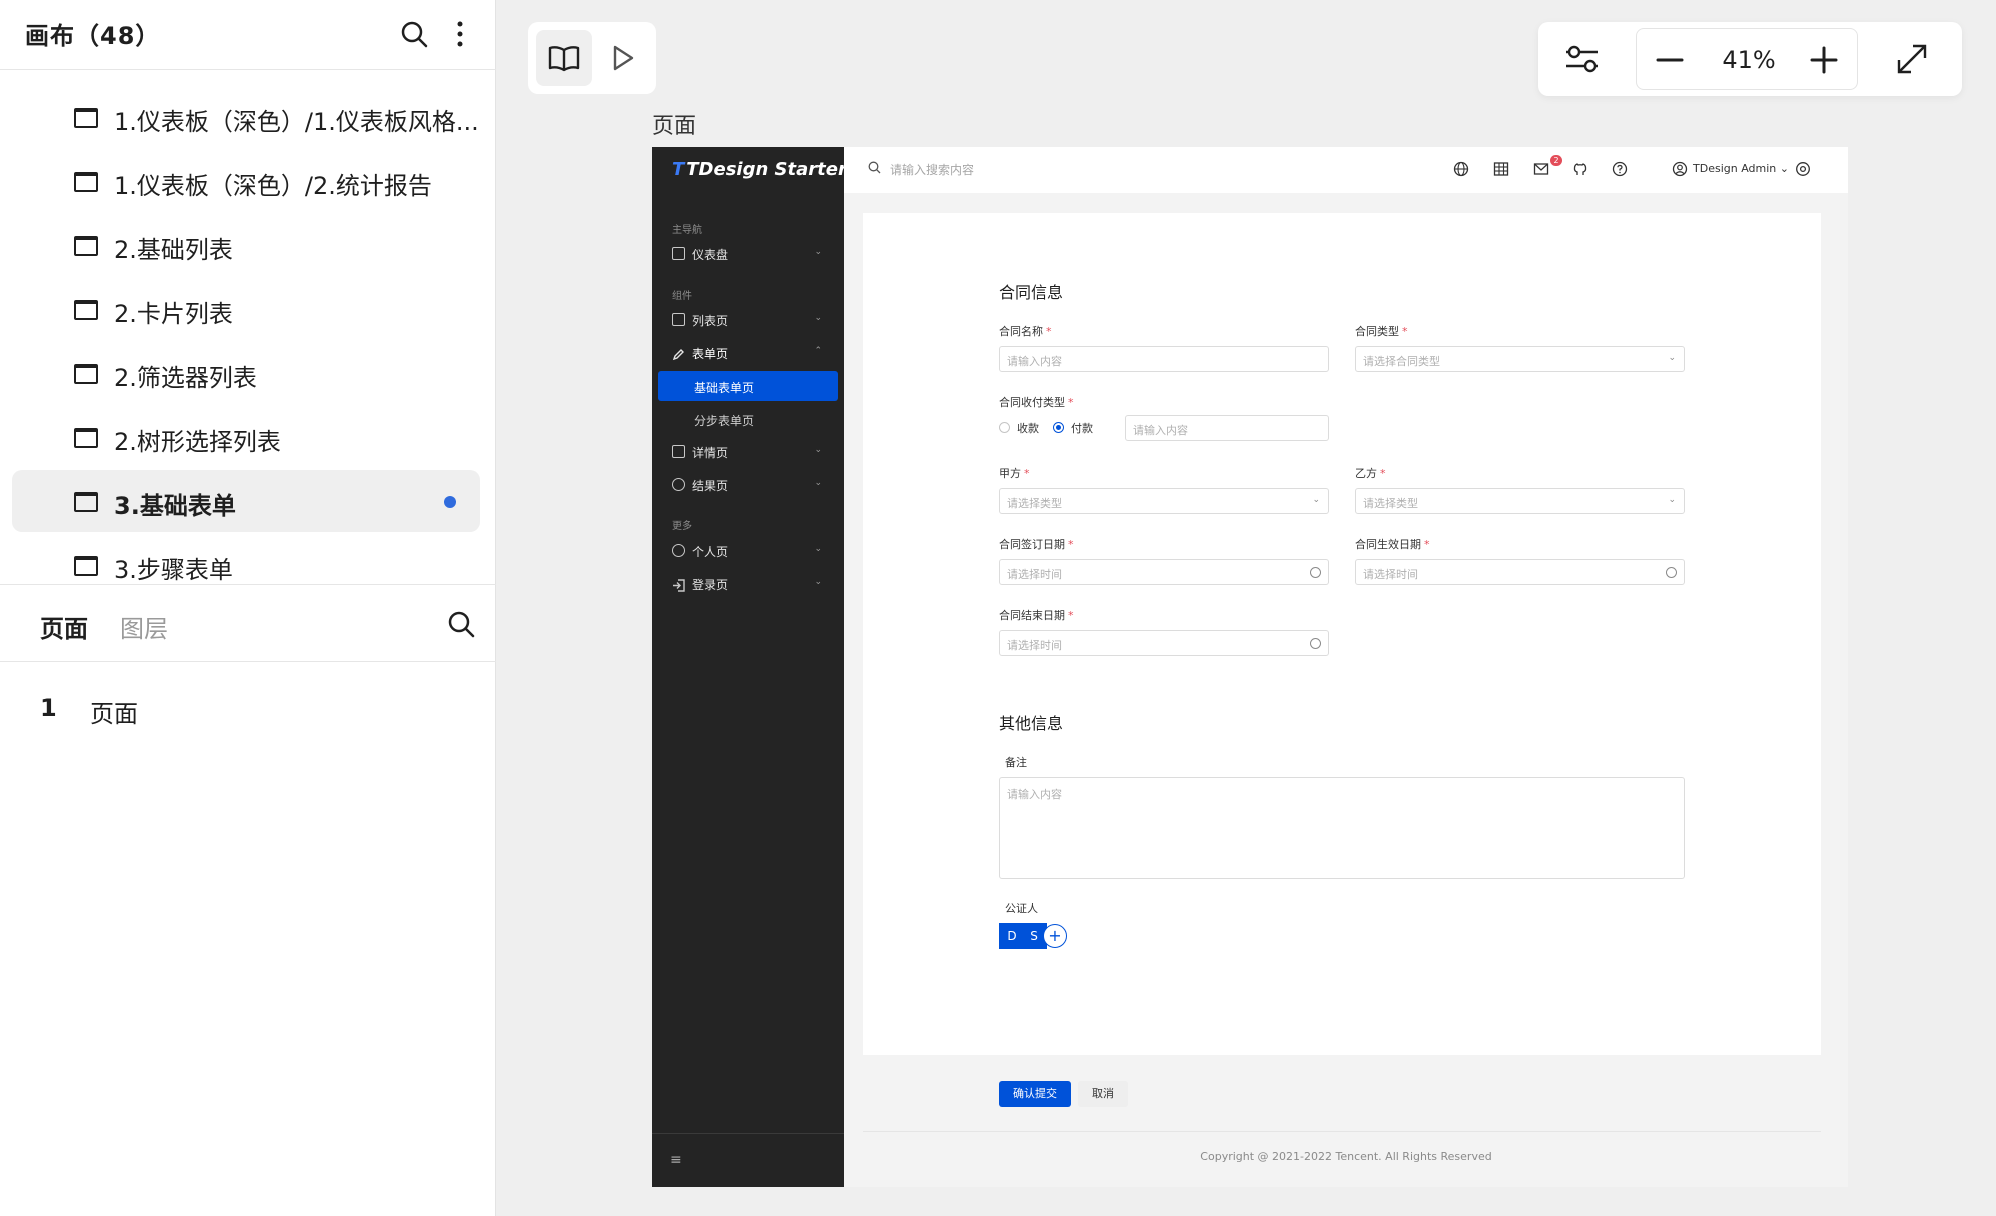  I want to click on party-a-select: 请选择类型 ⌄, so click(1164, 501).